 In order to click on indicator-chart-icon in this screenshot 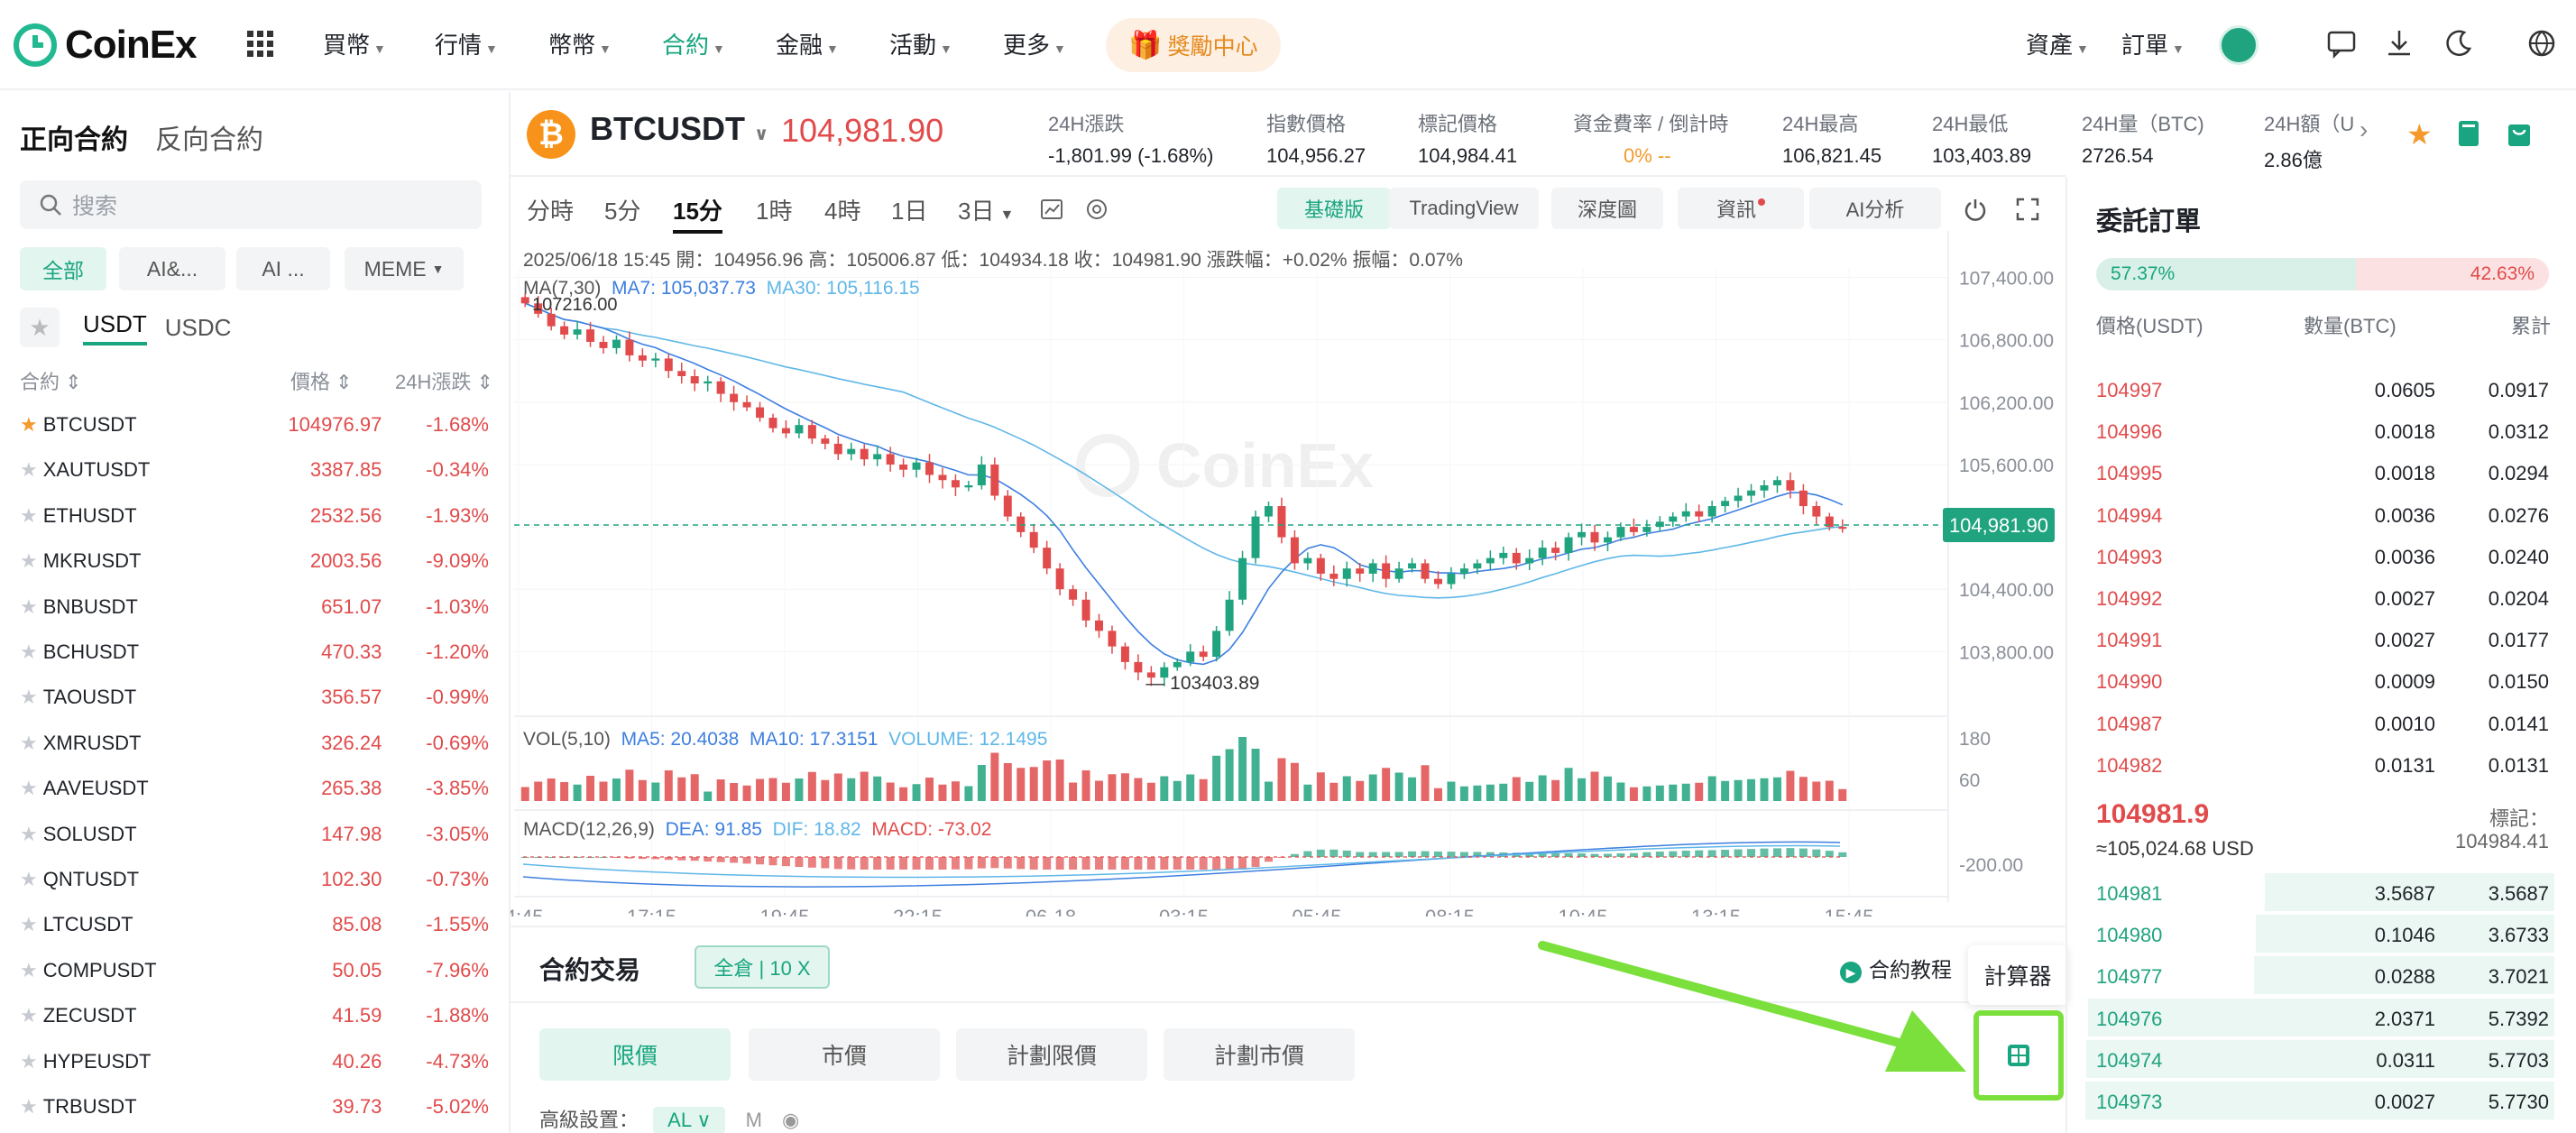, I will do `click(1051, 209)`.